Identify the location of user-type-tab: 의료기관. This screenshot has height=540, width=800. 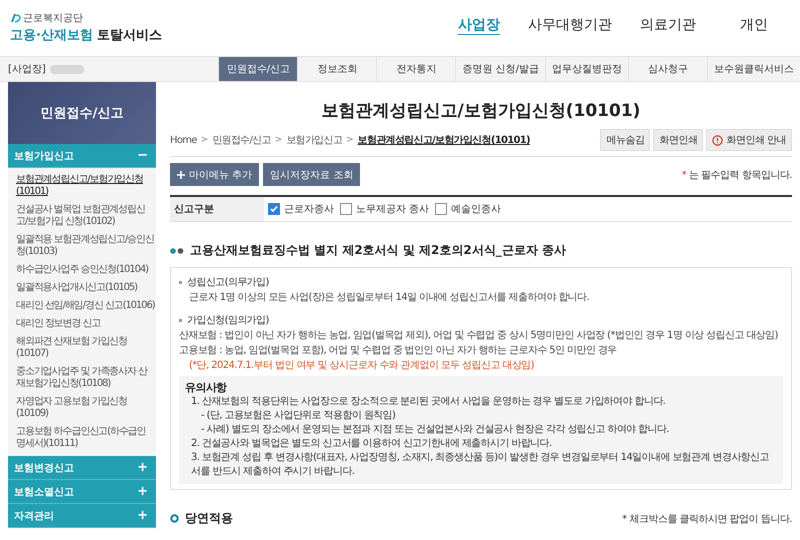
(668, 25).